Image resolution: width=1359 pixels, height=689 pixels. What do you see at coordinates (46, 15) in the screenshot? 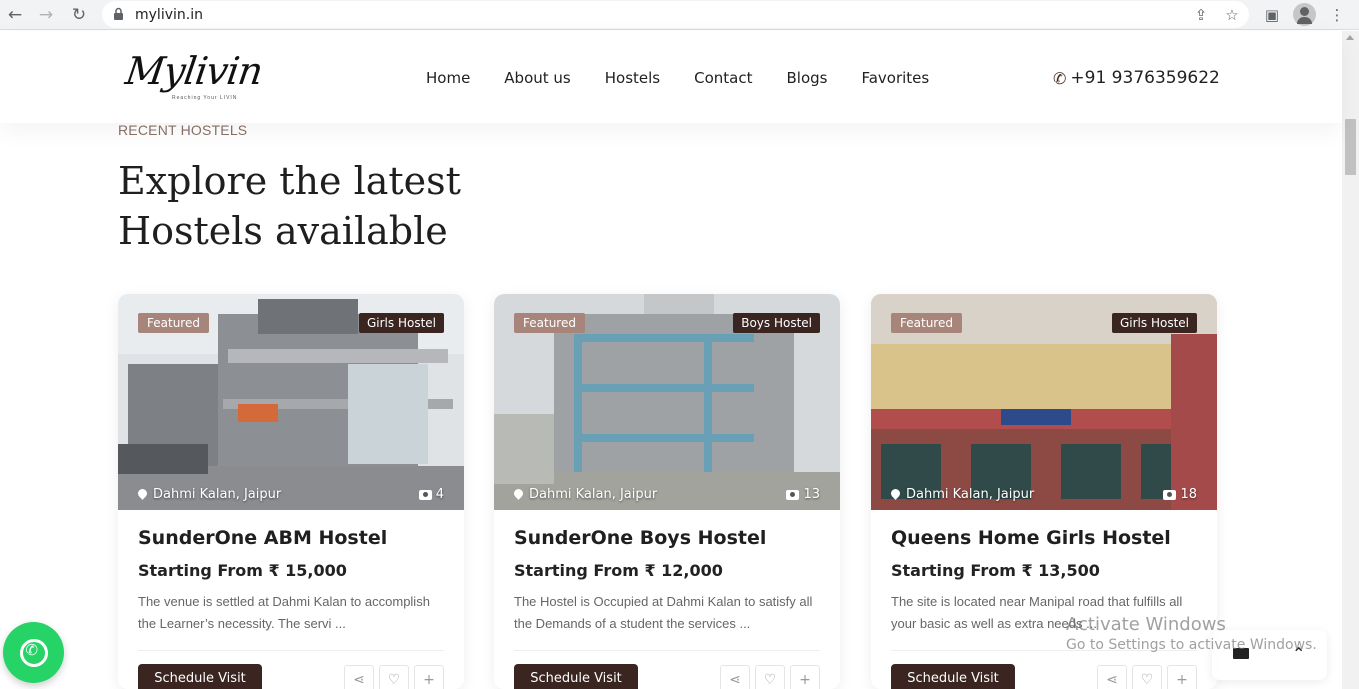
I see `forward-icon: →` at bounding box center [46, 15].